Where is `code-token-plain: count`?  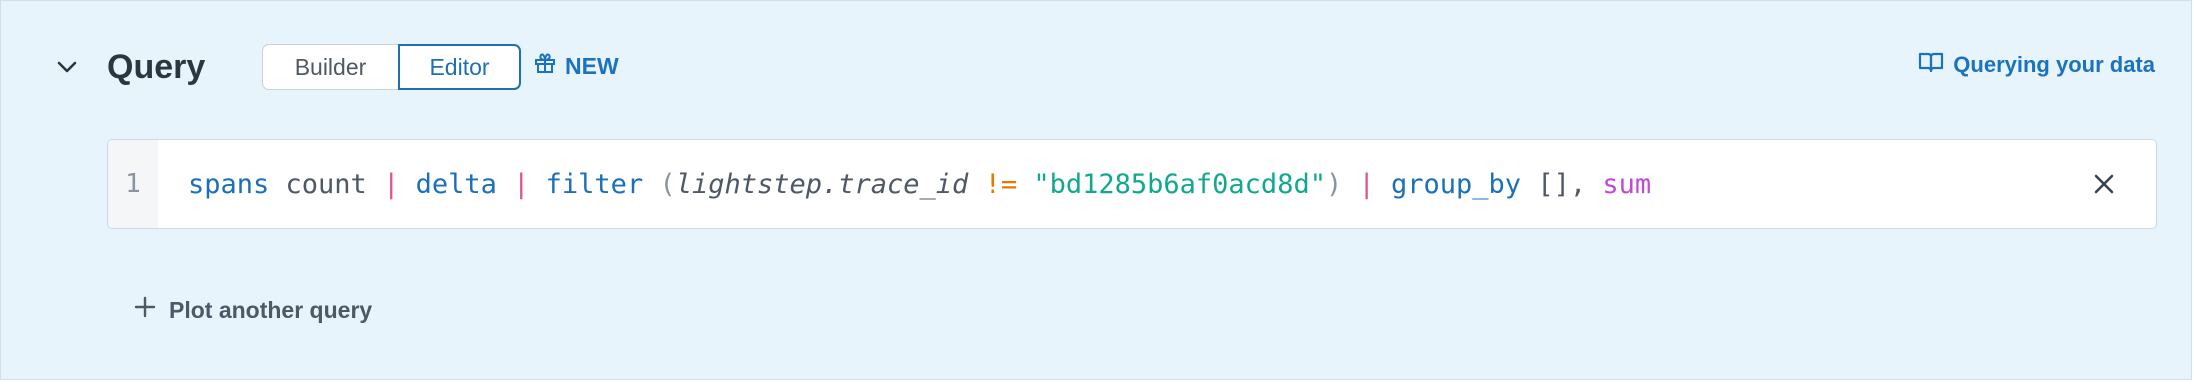
code-token-plain: count is located at coordinates (326, 184).